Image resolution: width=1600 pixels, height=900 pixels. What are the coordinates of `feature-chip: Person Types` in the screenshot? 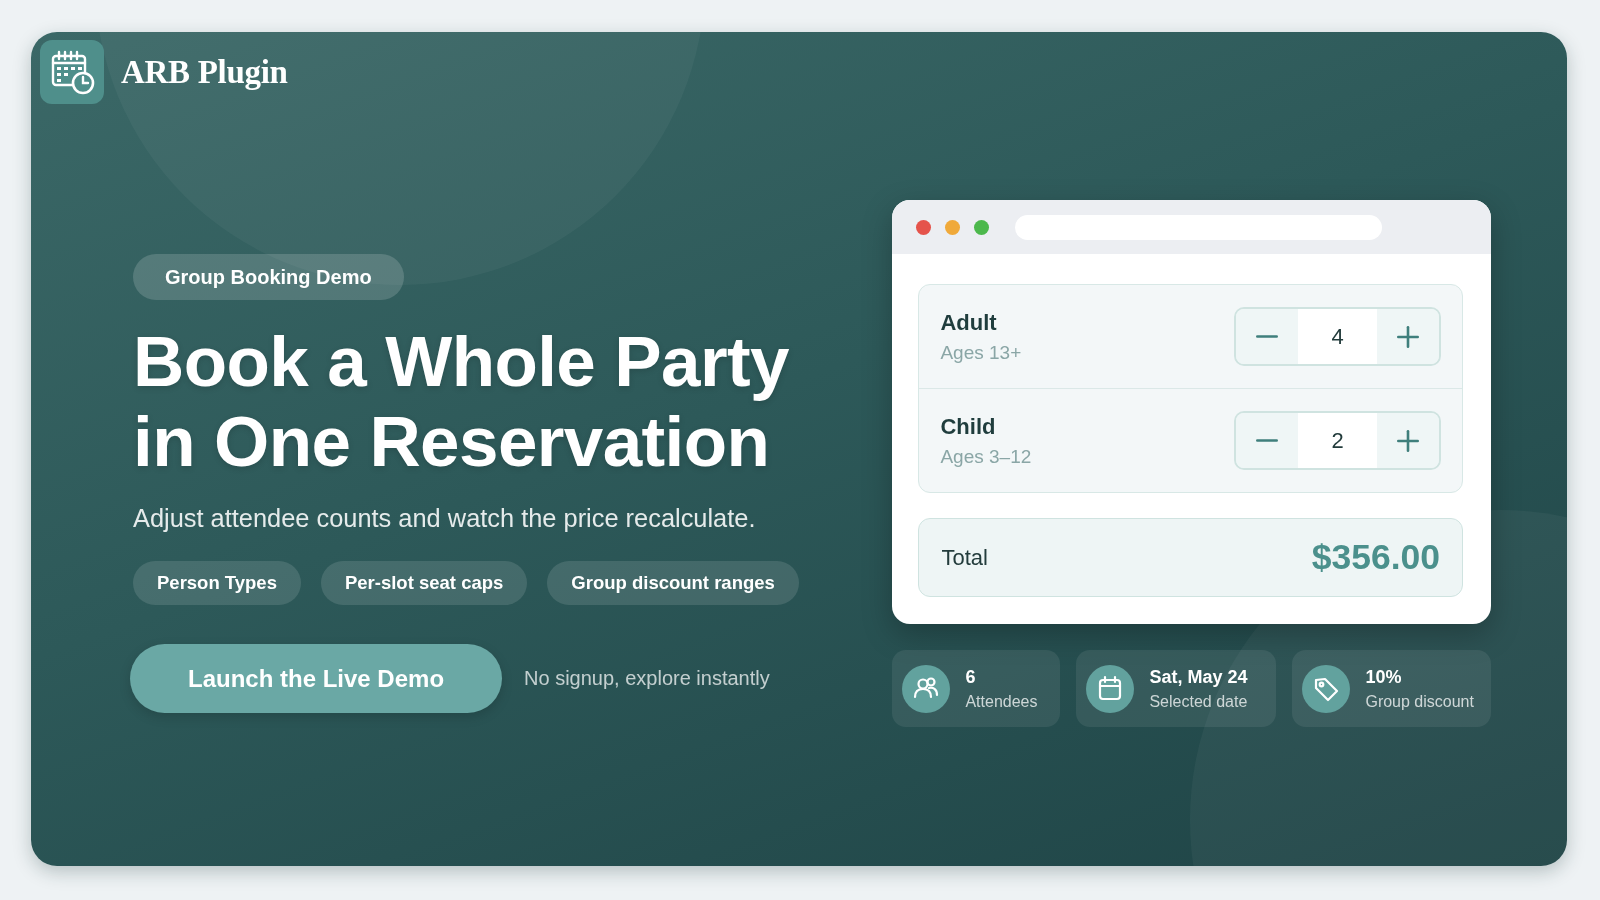 It's located at (217, 583).